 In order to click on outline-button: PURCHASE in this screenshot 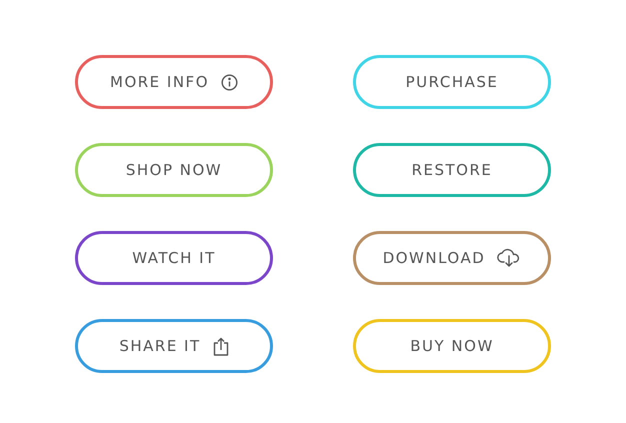, I will do `click(452, 82)`.